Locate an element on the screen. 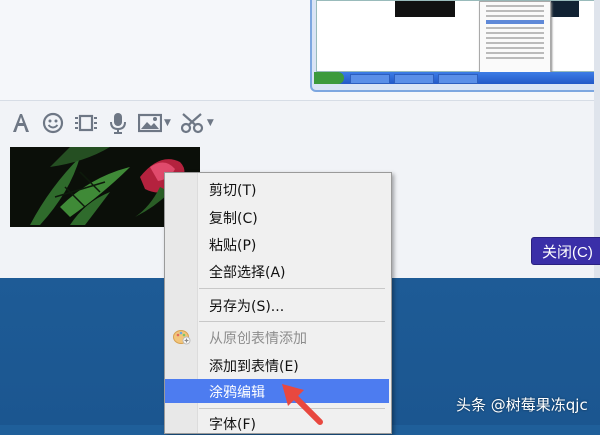  voice-button is located at coordinates (118, 123).